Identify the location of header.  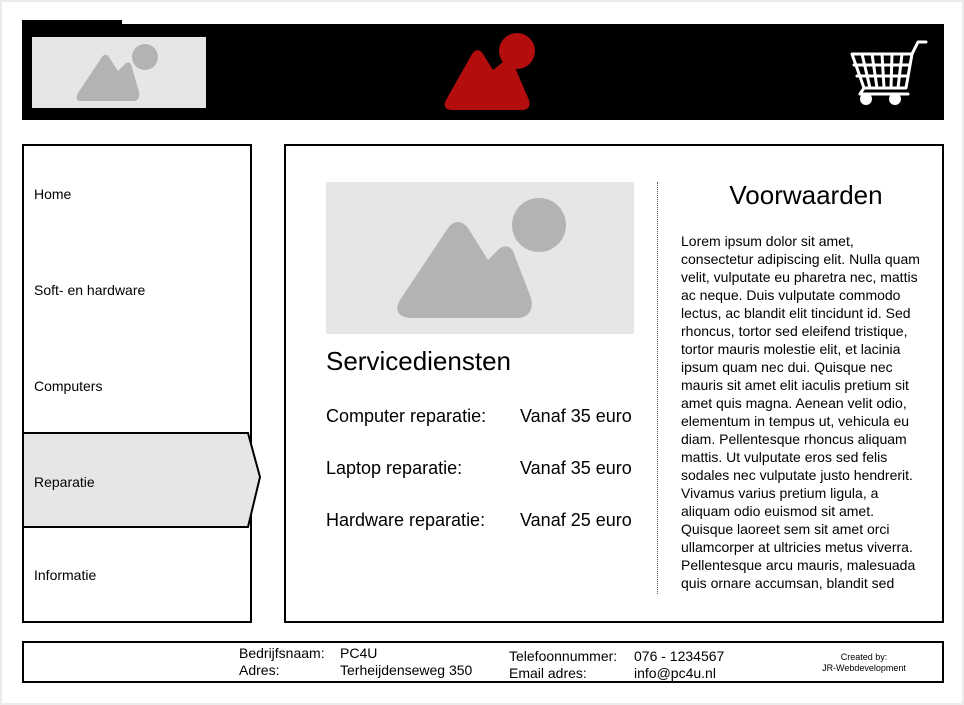
(483, 72).